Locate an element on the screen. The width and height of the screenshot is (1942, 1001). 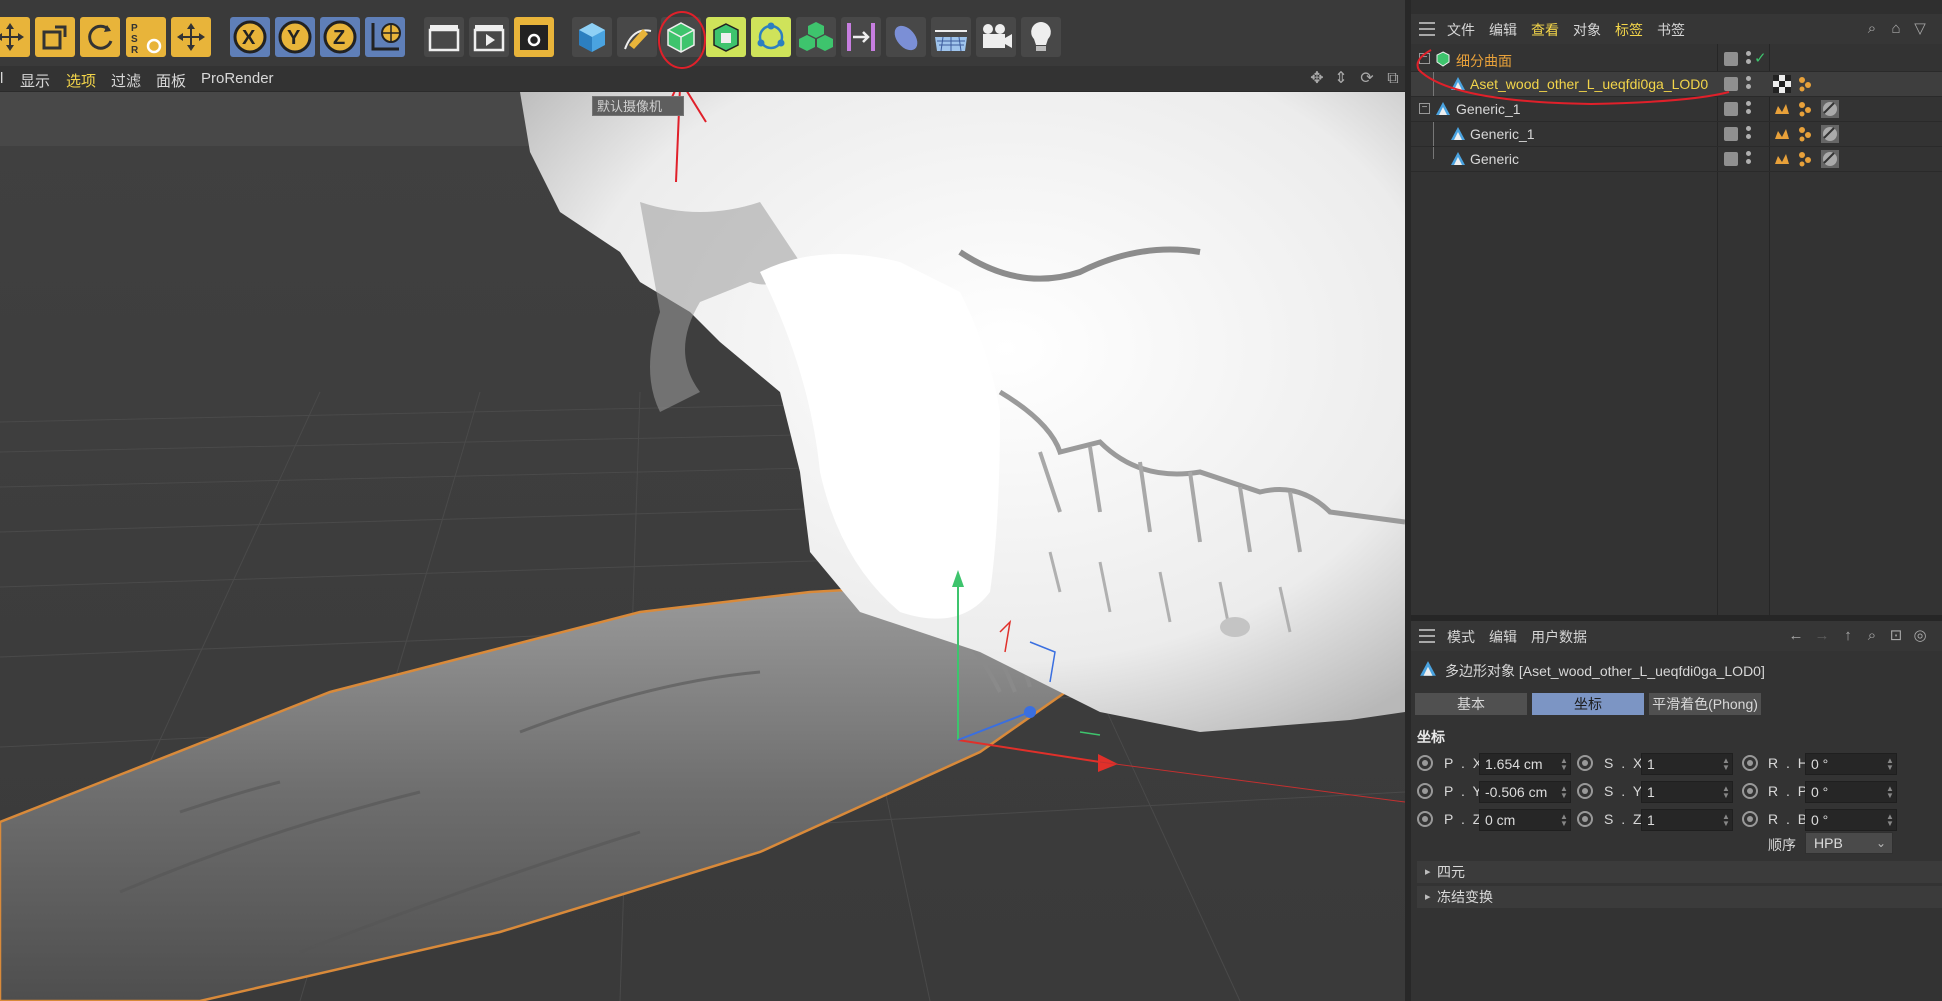
camera-object-icon is located at coordinates (996, 37).